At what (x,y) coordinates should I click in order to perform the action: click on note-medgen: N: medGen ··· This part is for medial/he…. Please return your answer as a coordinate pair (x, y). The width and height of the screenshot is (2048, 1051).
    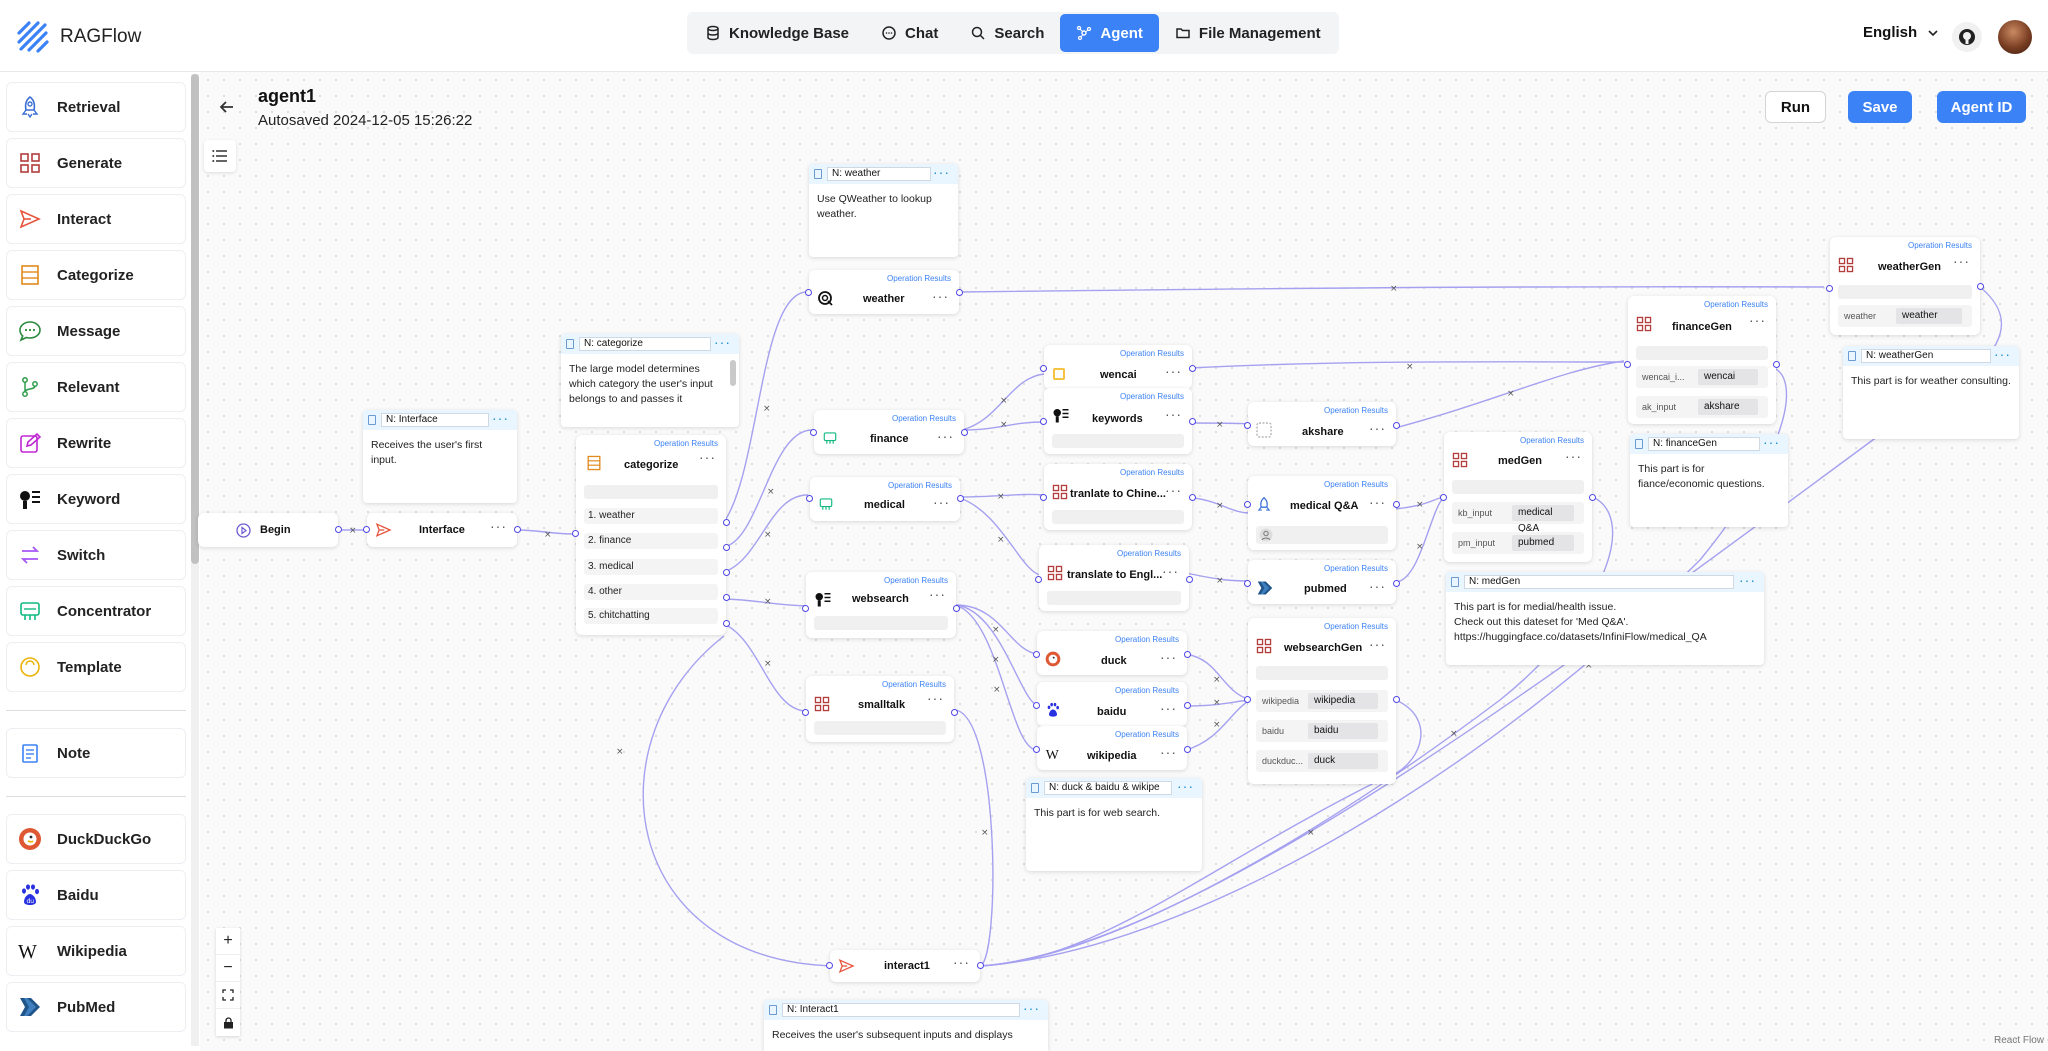
    Looking at the image, I should click on (1605, 618).